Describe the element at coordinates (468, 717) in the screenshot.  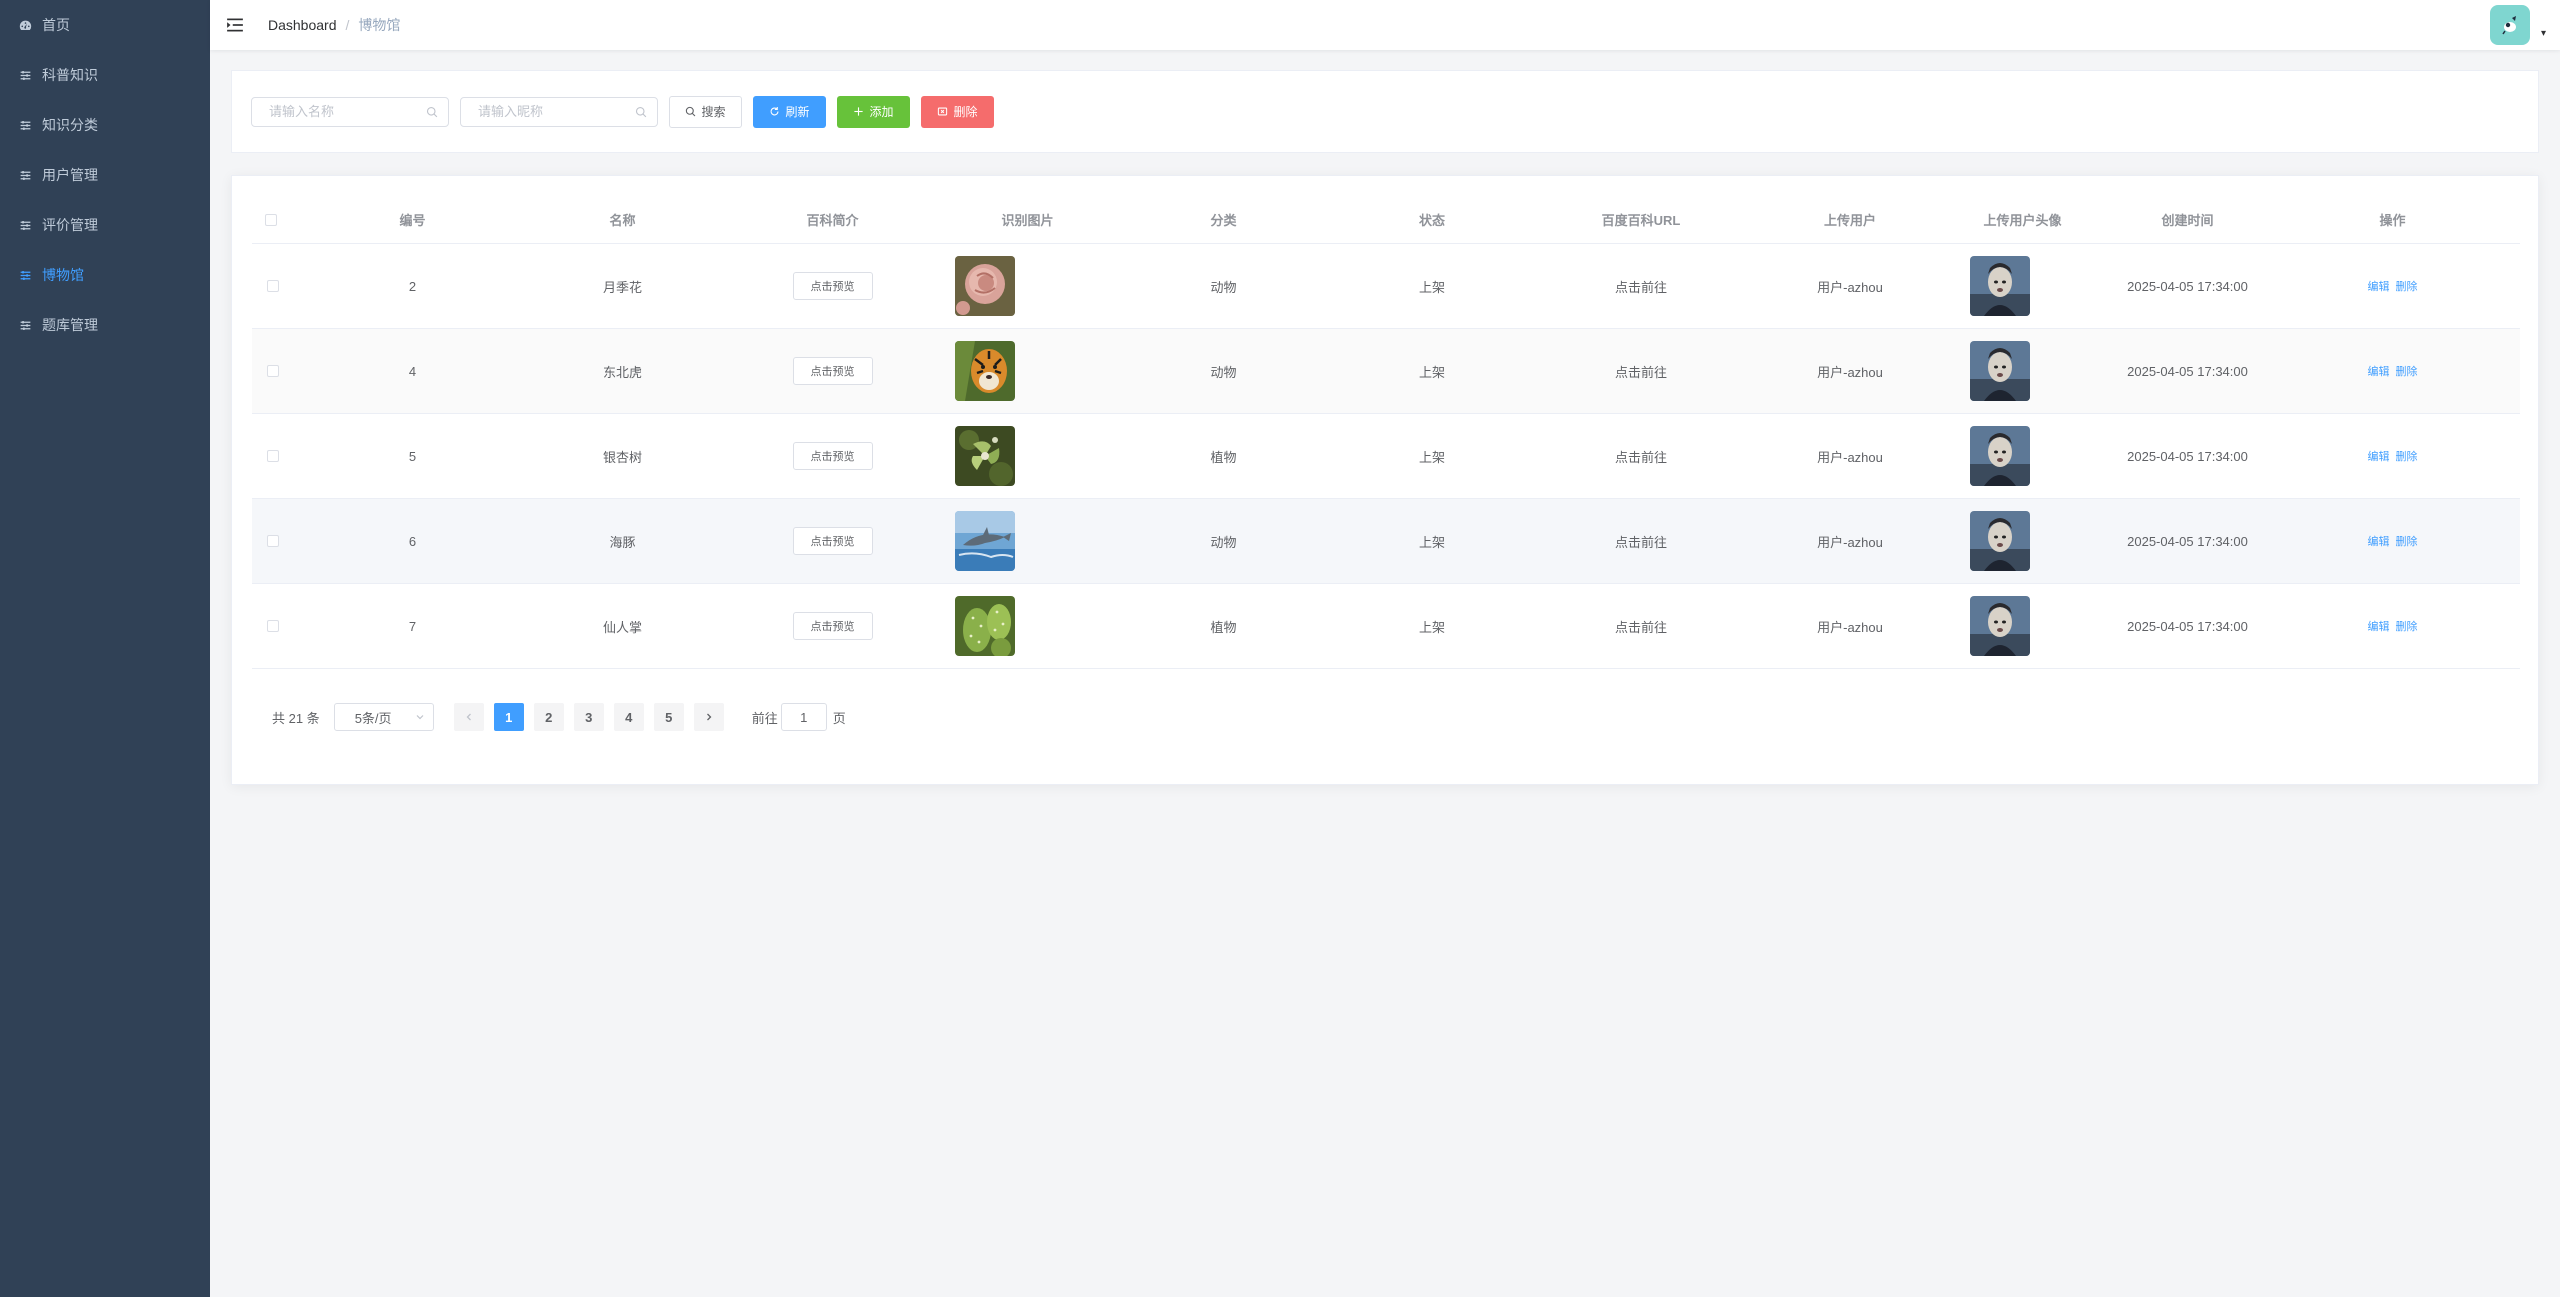
I see `prev-page-button` at that location.